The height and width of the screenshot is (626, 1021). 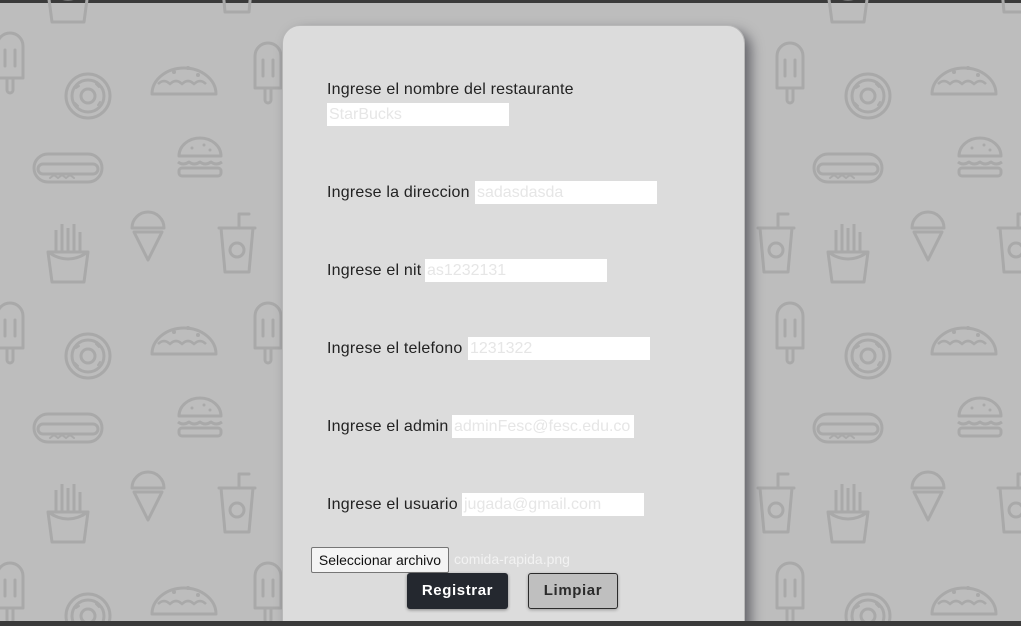 What do you see at coordinates (380, 560) in the screenshot?
I see `select-file-button: Seleccionar archivo` at bounding box center [380, 560].